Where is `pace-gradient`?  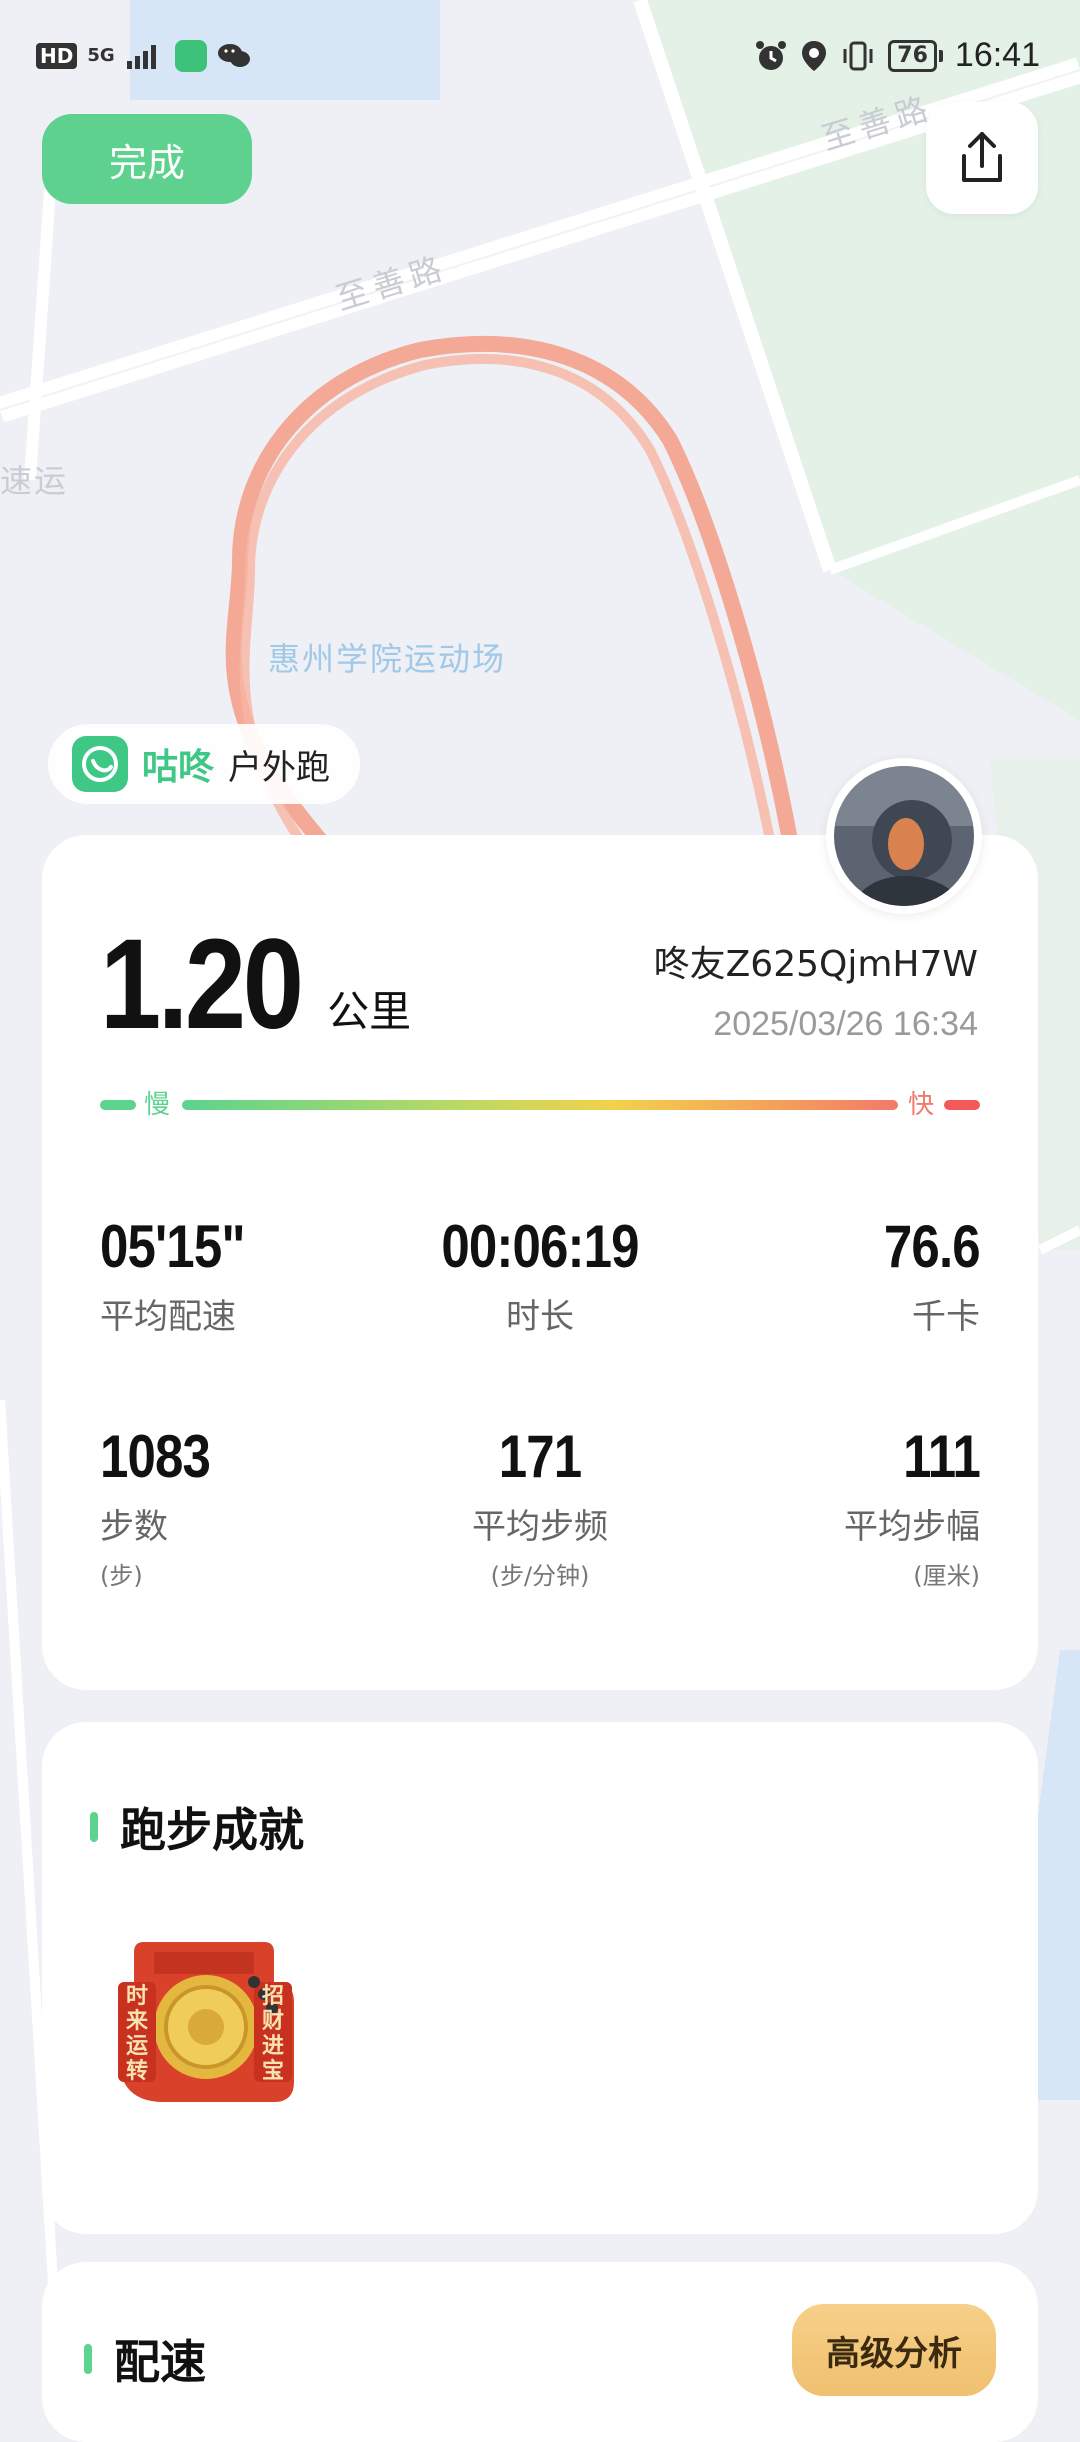 pace-gradient is located at coordinates (540, 1105).